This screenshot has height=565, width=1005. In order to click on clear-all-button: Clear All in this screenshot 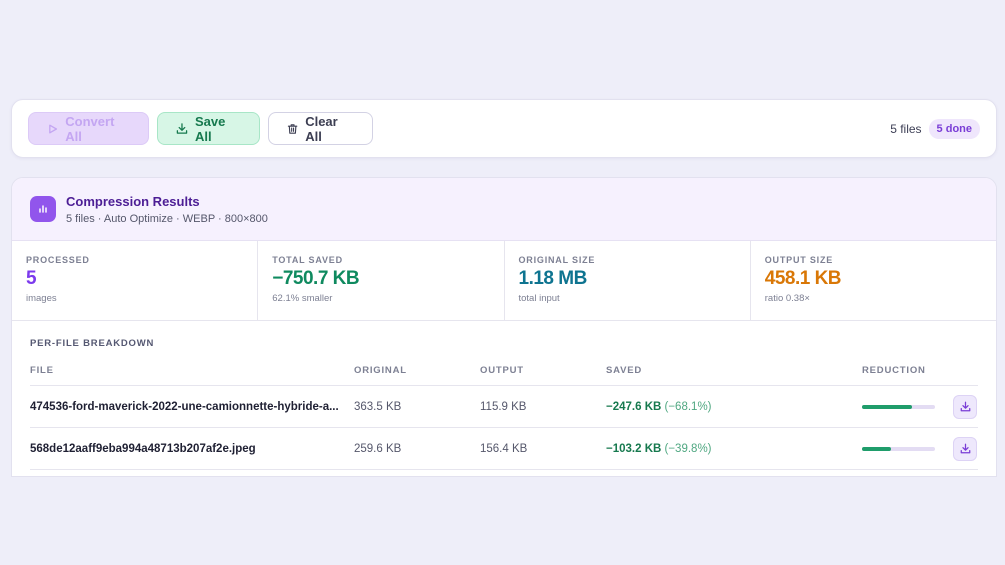, I will do `click(320, 128)`.